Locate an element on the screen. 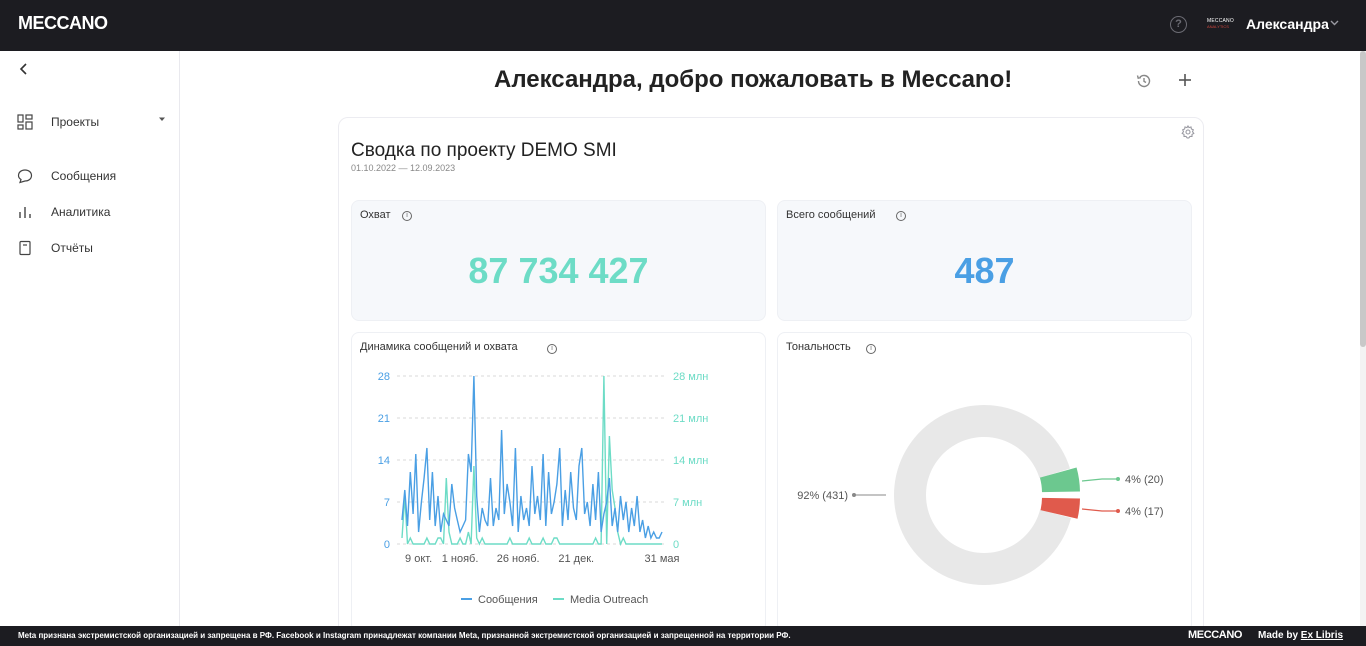  sidebar-item-projects: Проекты is located at coordinates (90, 122).